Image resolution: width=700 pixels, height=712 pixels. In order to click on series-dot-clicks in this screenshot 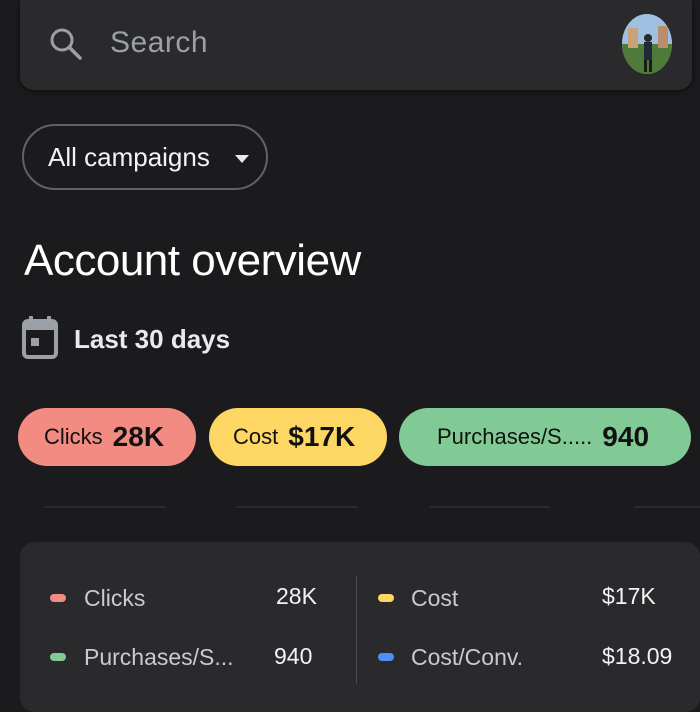, I will do `click(58, 598)`.